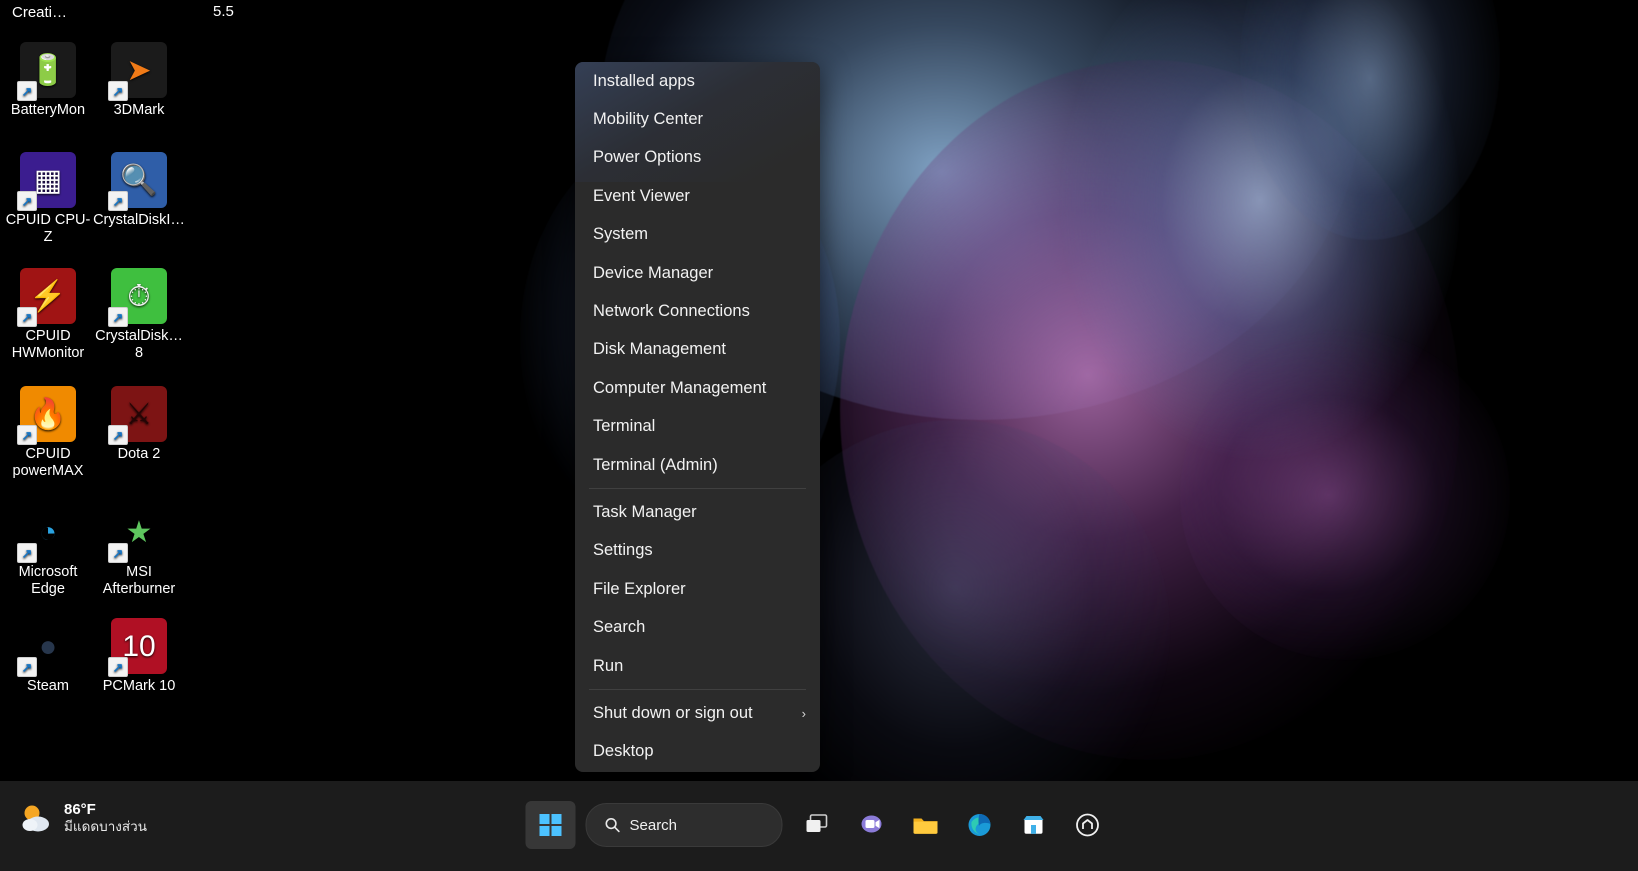  What do you see at coordinates (697, 627) in the screenshot?
I see `winx-item-search: Search` at bounding box center [697, 627].